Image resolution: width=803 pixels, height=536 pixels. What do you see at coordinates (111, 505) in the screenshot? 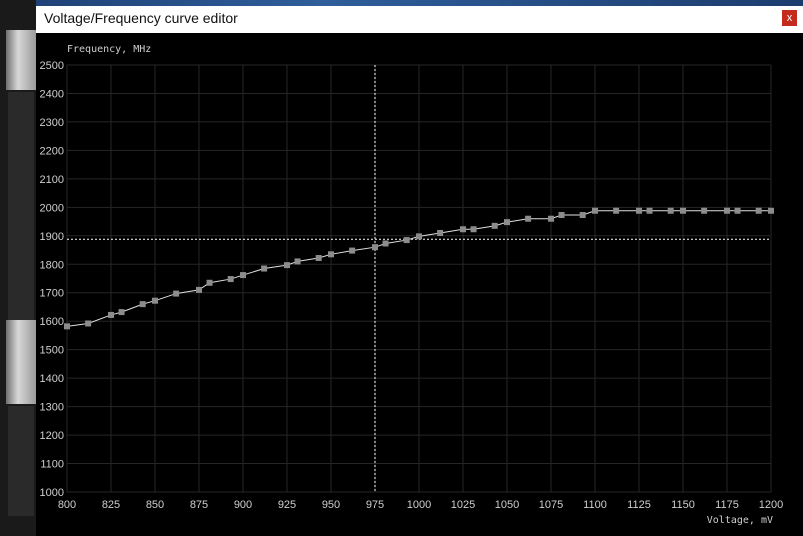
I see `x-tick-label-825: 825` at bounding box center [111, 505].